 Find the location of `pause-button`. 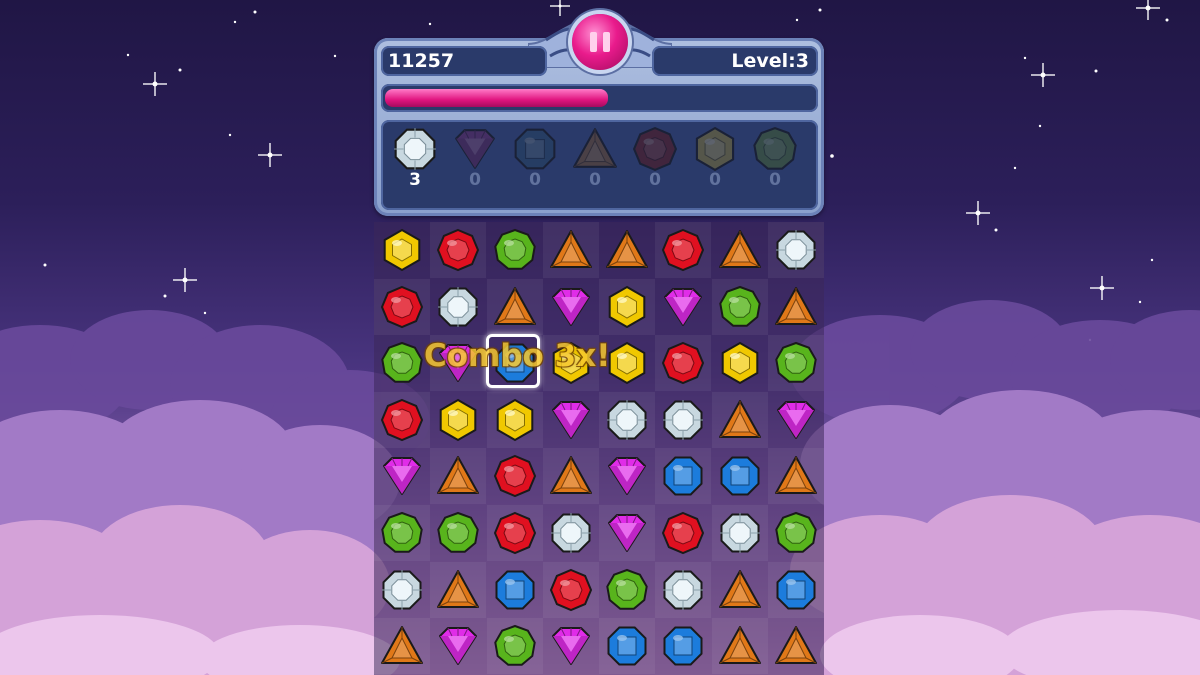

pause-button is located at coordinates (600, 42).